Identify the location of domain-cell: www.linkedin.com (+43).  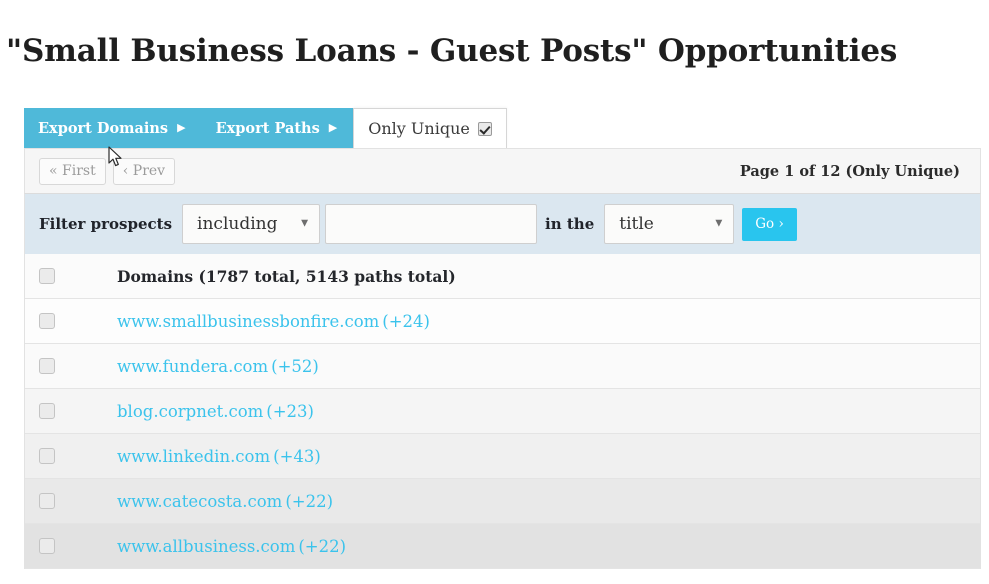
(219, 456).